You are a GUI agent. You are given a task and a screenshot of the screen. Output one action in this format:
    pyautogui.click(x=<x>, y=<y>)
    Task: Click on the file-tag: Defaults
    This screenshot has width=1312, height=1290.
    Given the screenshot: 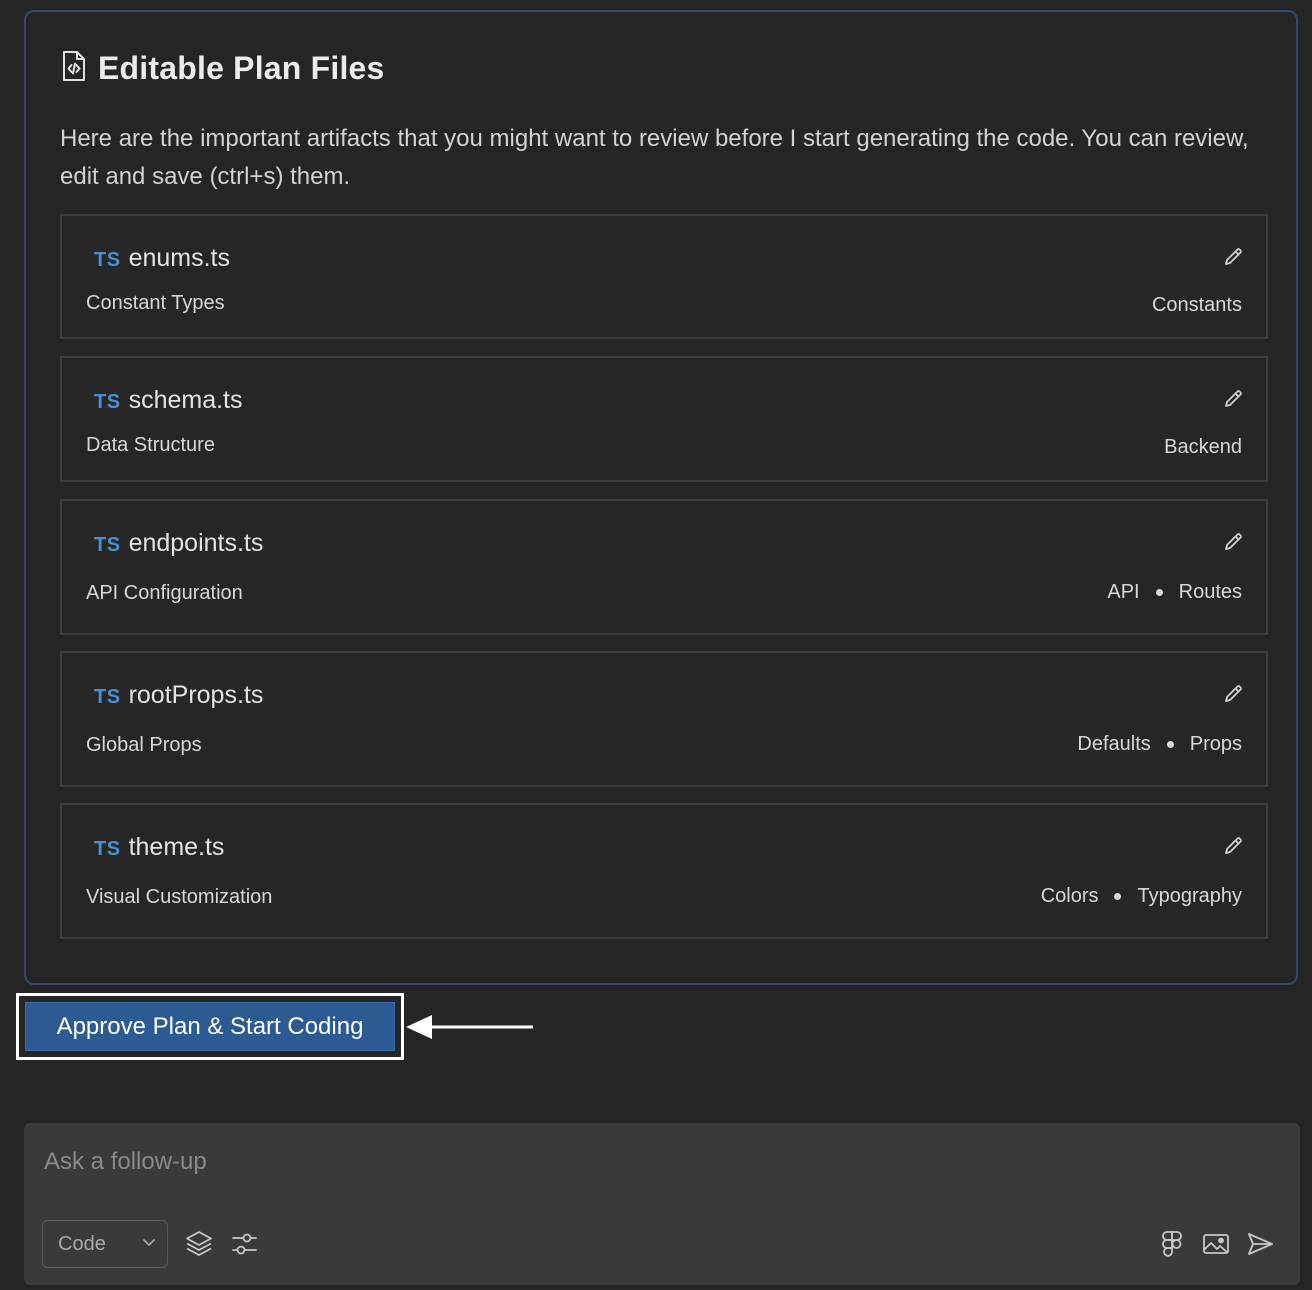 What is the action you would take?
    pyautogui.click(x=1114, y=744)
    